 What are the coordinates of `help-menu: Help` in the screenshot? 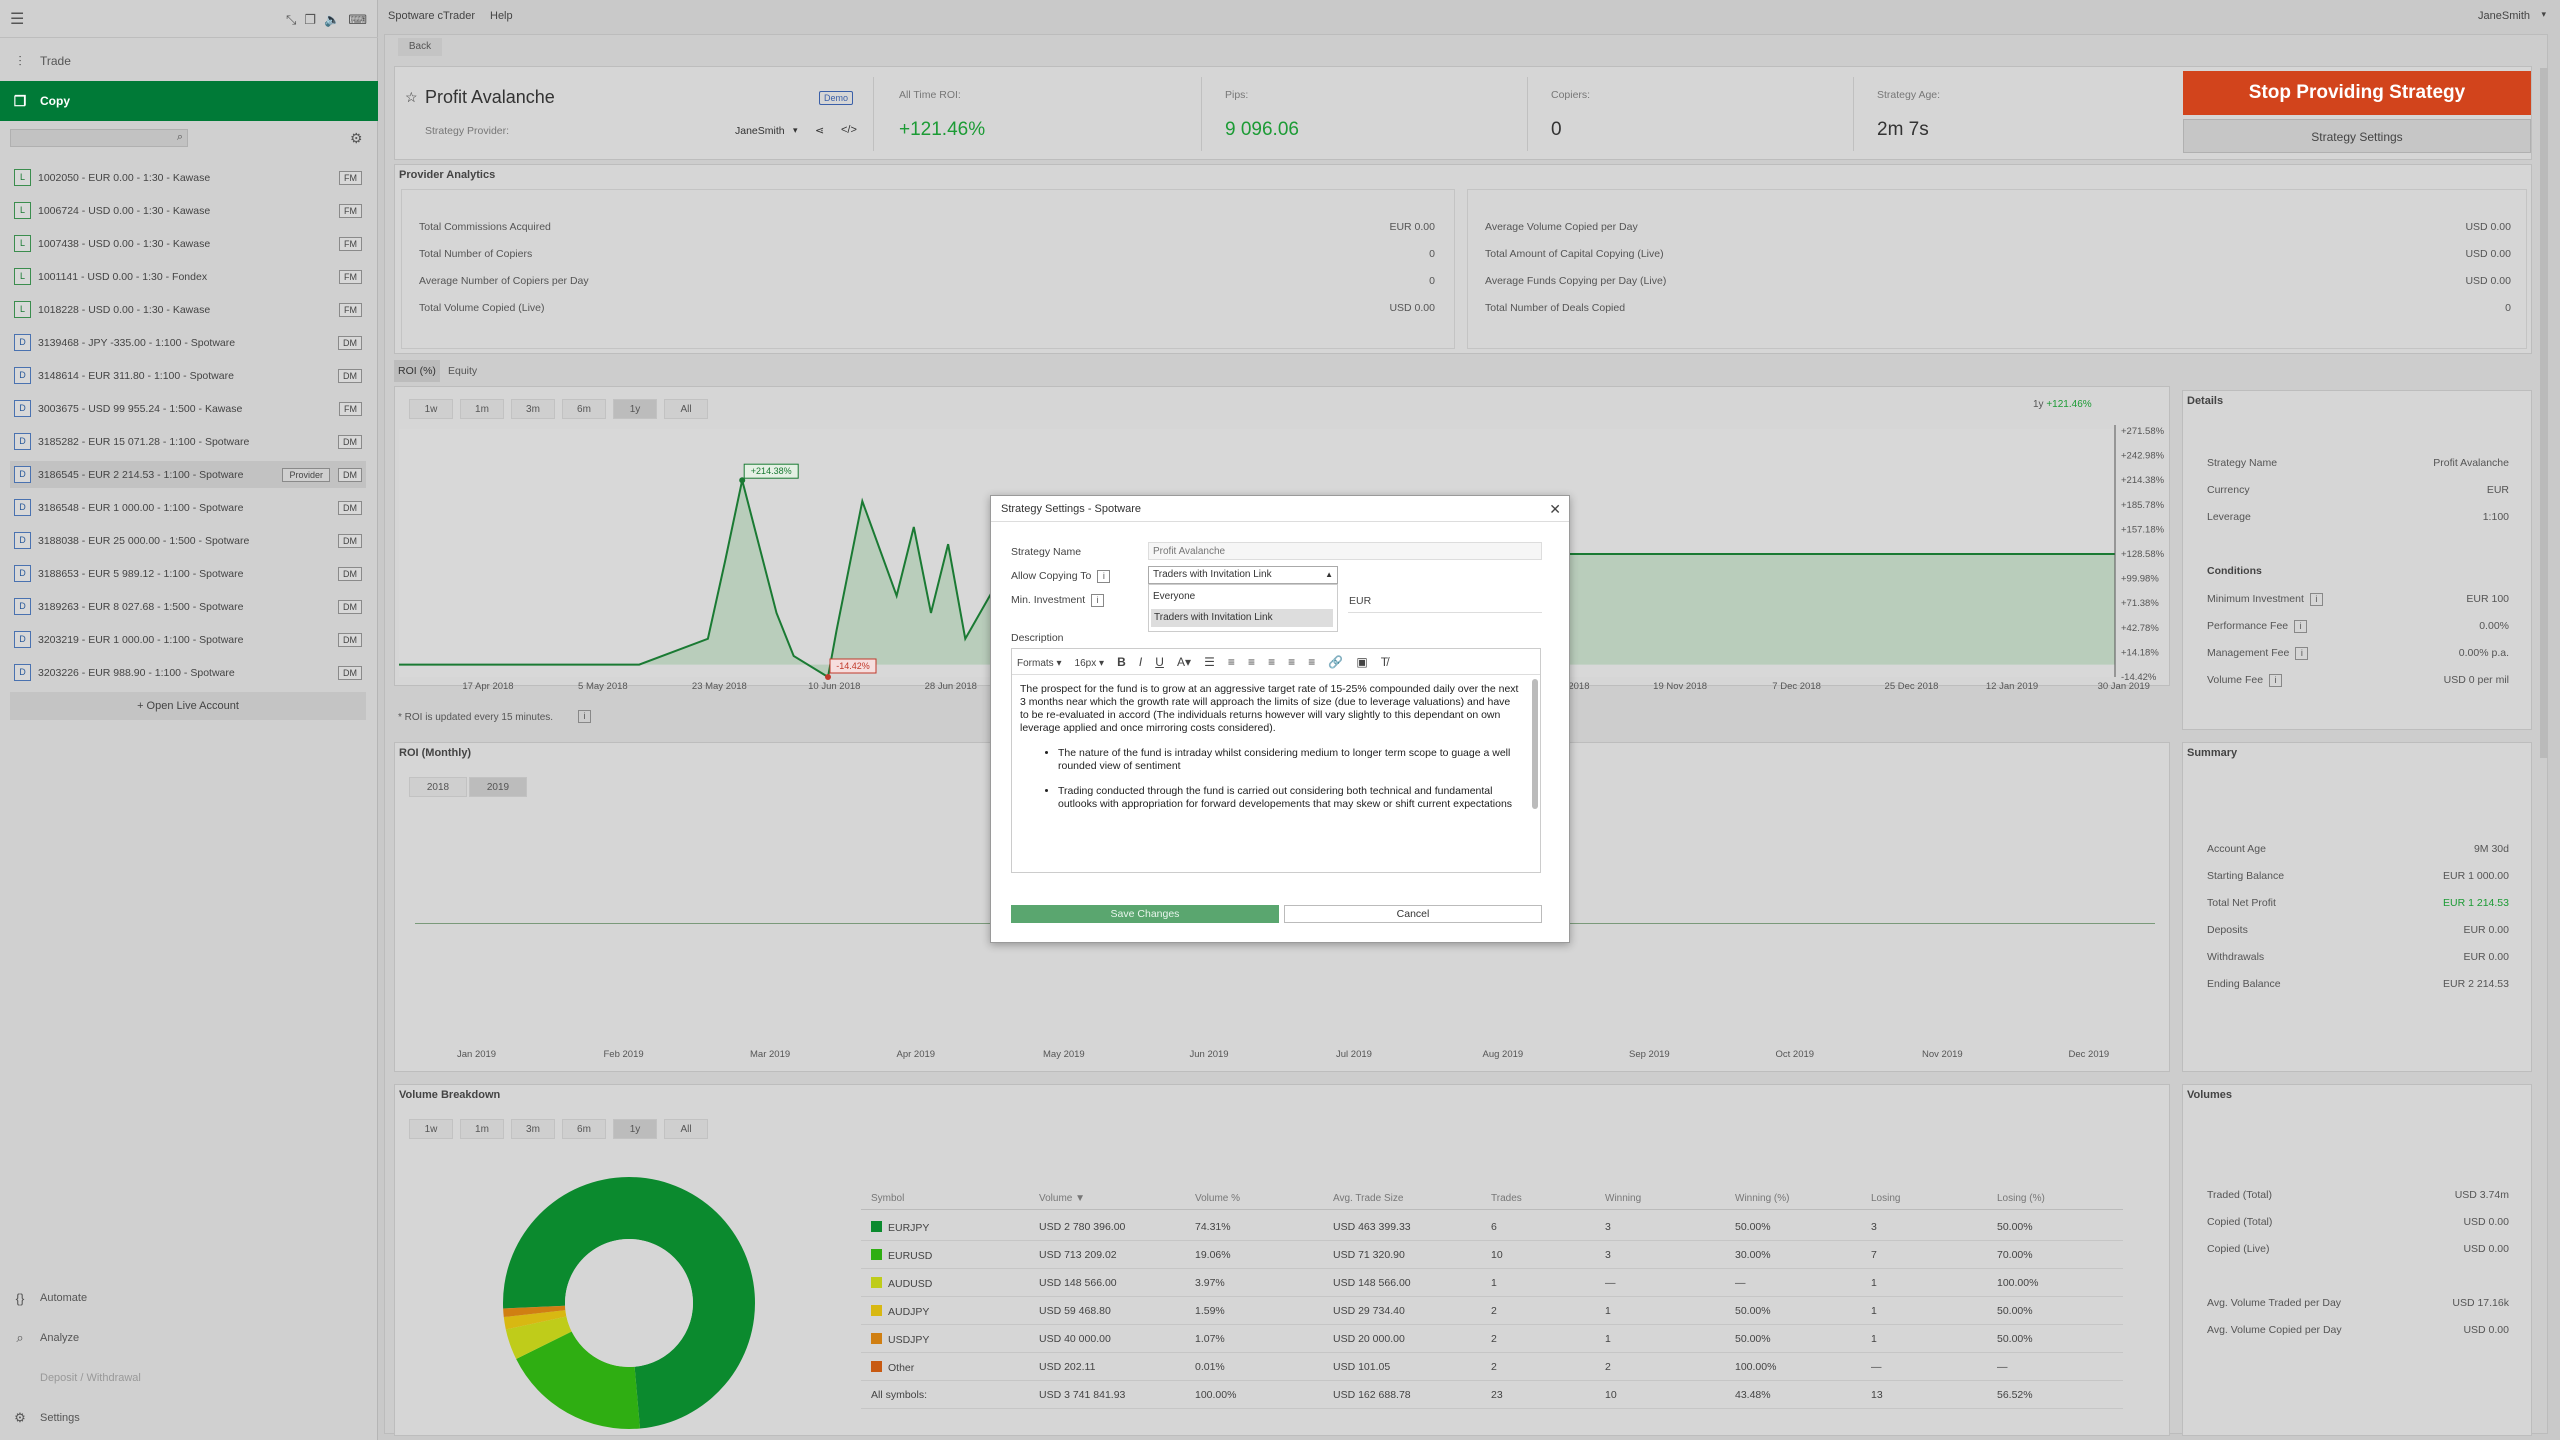 It's located at (501, 16).